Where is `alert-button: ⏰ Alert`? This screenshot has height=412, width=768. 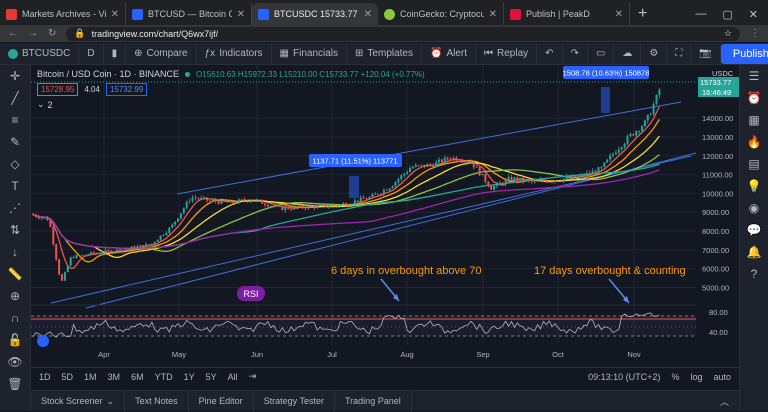 alert-button: ⏰ Alert is located at coordinates (449, 53).